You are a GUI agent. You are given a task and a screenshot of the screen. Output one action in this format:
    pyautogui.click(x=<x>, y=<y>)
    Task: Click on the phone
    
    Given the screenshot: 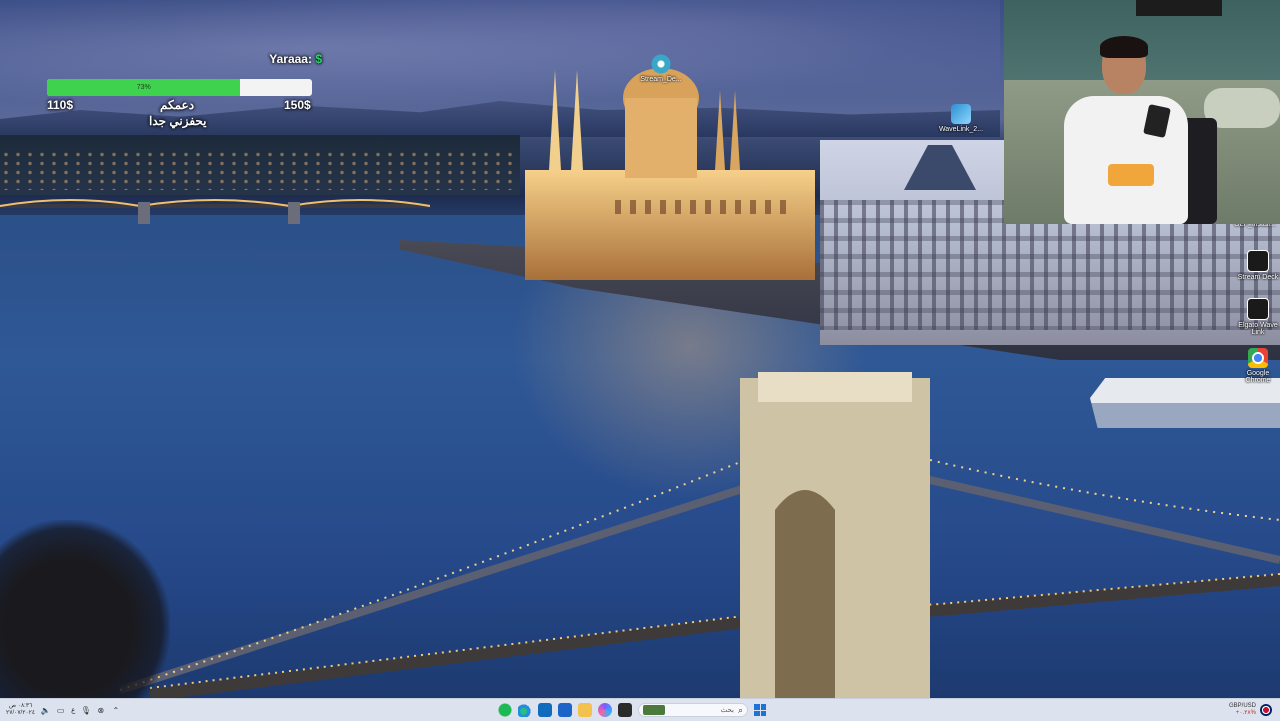 What is the action you would take?
    pyautogui.click(x=1157, y=121)
    